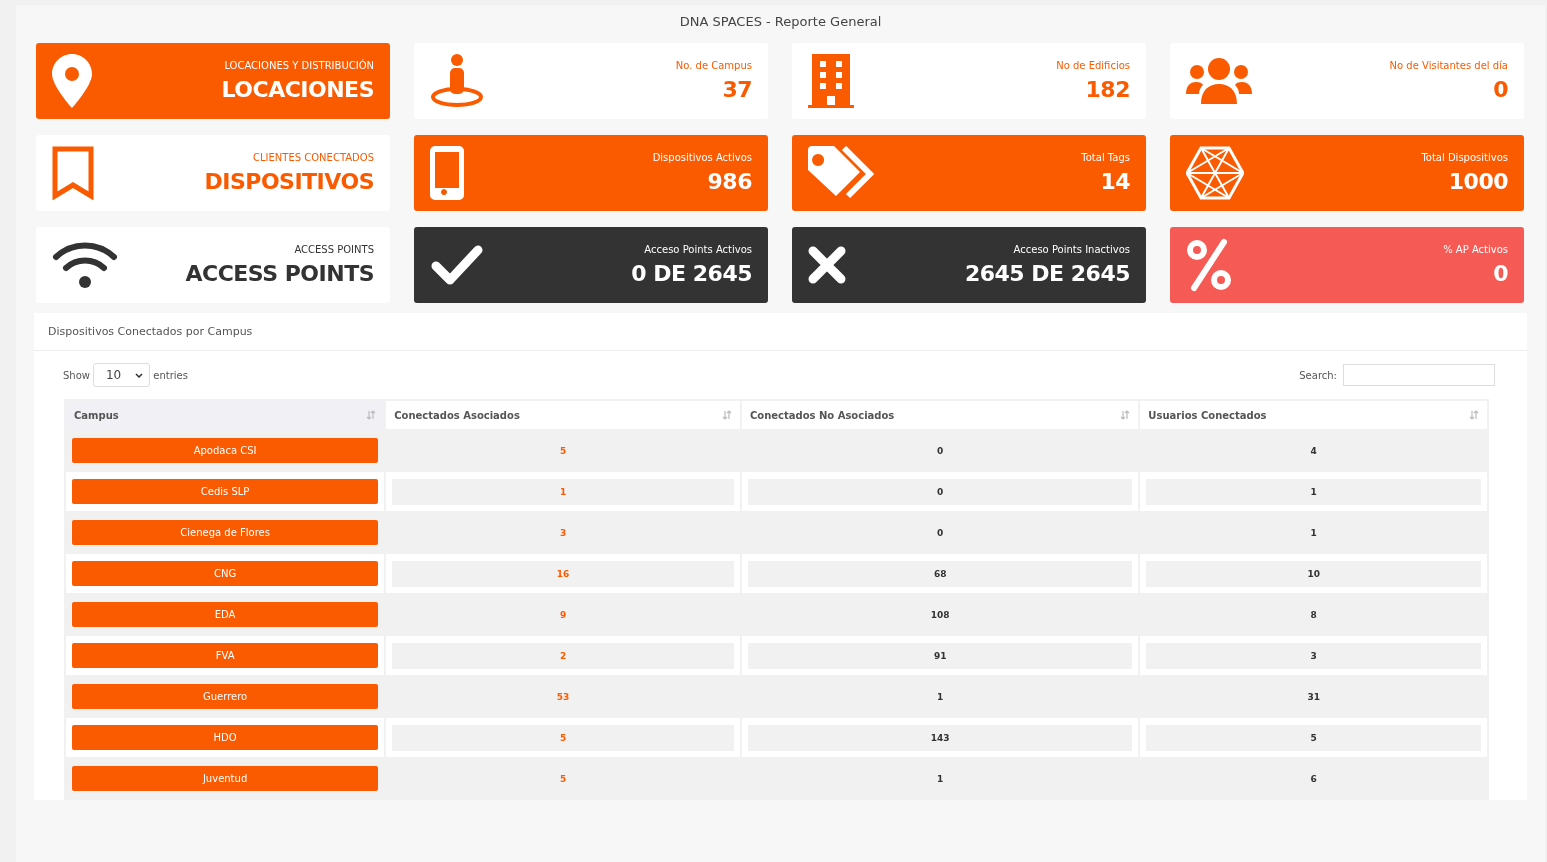  What do you see at coordinates (1071, 249) in the screenshot?
I see `stat-label: Acceso Points Inactivos` at bounding box center [1071, 249].